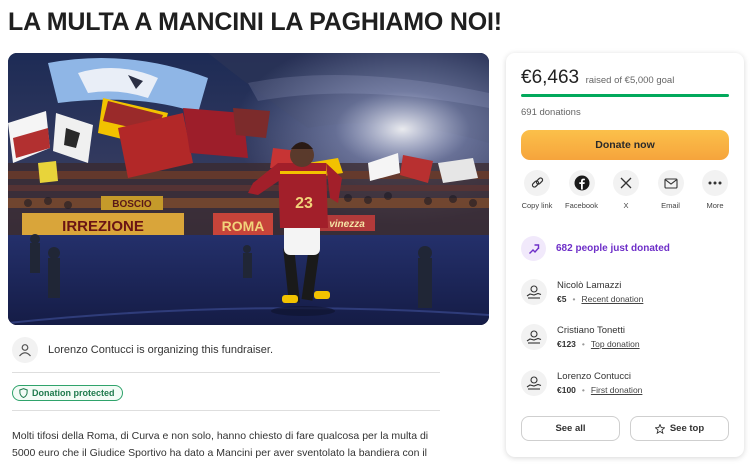 The image size is (750, 465). Describe the element at coordinates (581, 183) in the screenshot. I see `facebook-icon` at that location.